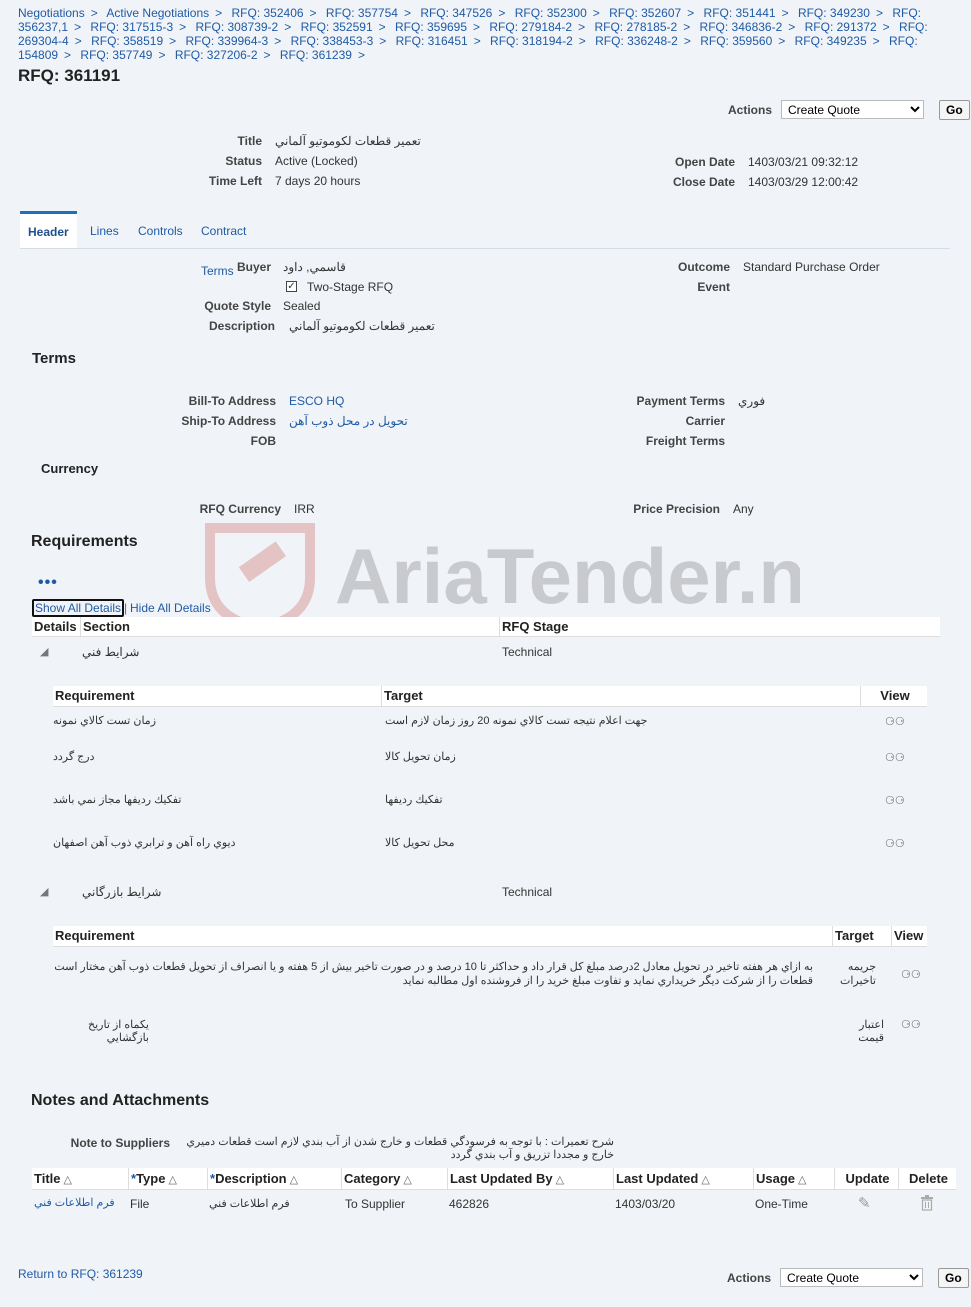 The image size is (971, 1307). Describe the element at coordinates (432, 41) in the screenshot. I see `breadcrumb-link: RFQ: 316451` at that location.